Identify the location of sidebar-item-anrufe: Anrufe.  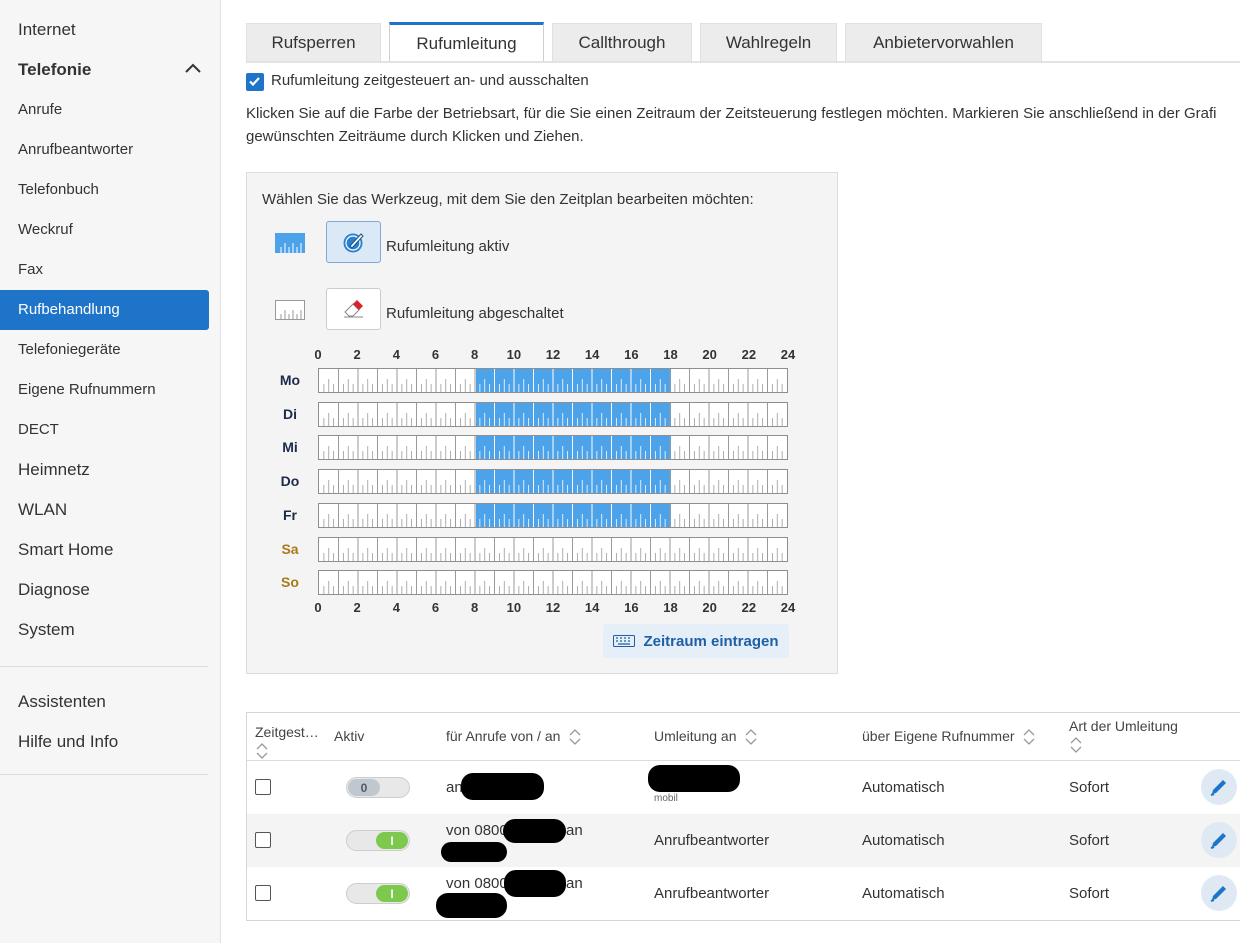
(104, 110).